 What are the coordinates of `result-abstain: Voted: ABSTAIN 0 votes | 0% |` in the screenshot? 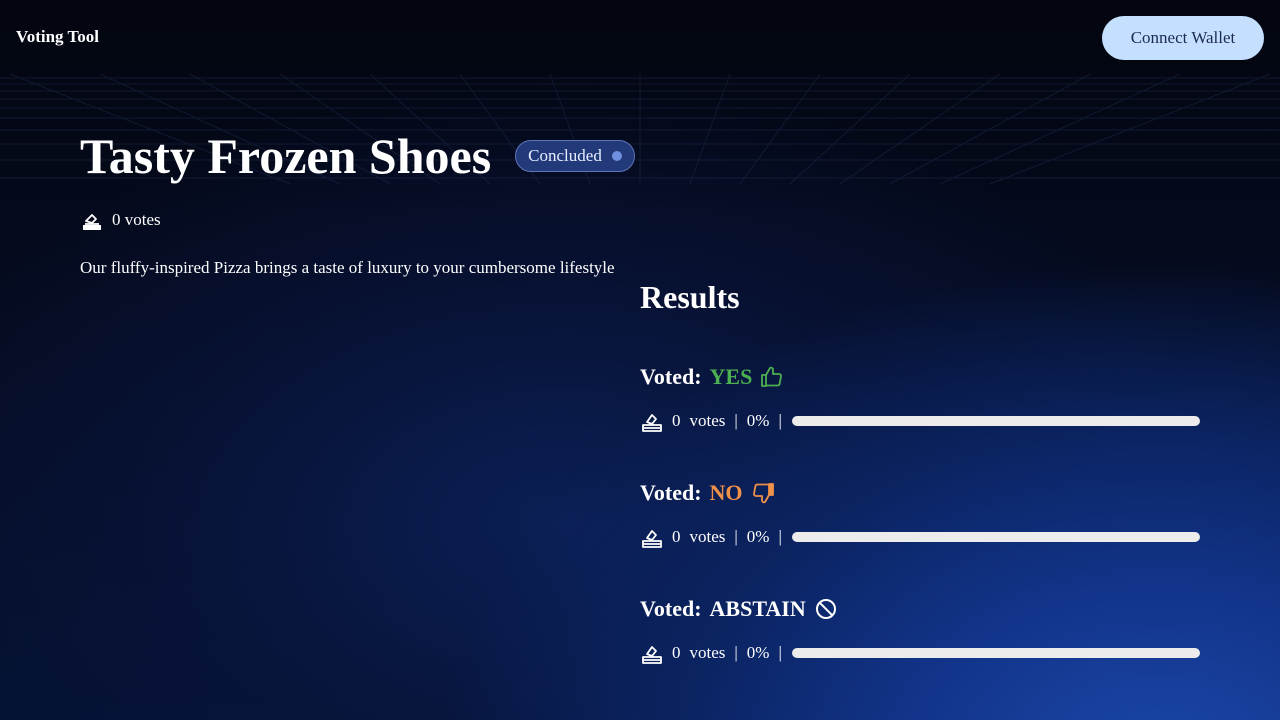 It's located at (920, 630).